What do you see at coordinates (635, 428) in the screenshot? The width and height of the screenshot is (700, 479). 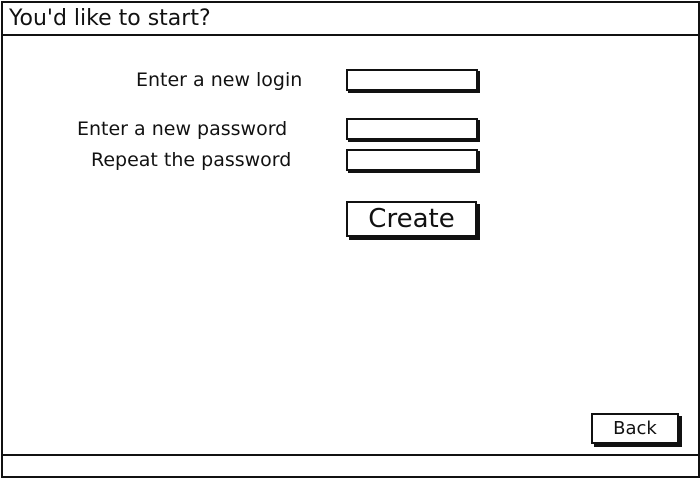 I see `back-button: Back` at bounding box center [635, 428].